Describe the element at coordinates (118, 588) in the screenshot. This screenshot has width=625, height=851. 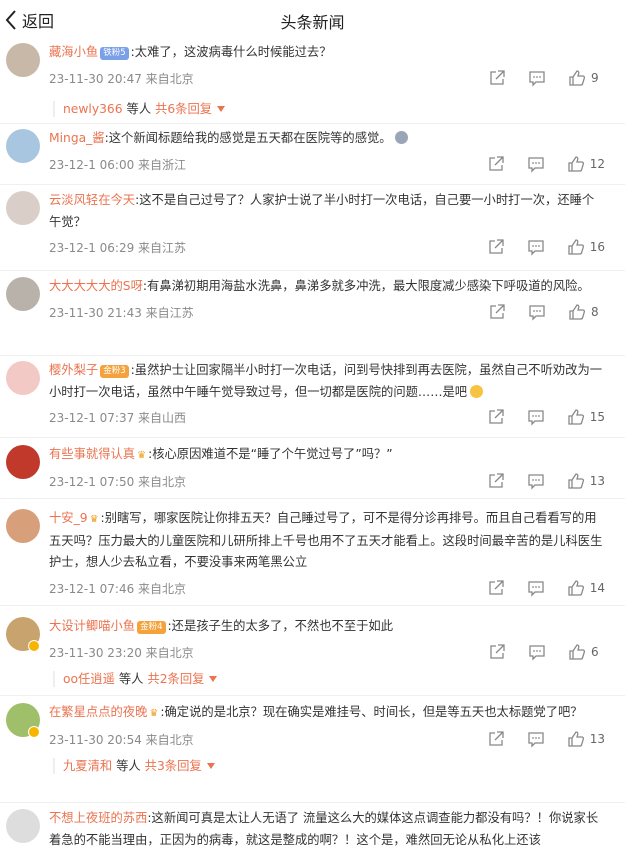
I see `comment-time: 23-12-1 07:46 来自北京` at that location.